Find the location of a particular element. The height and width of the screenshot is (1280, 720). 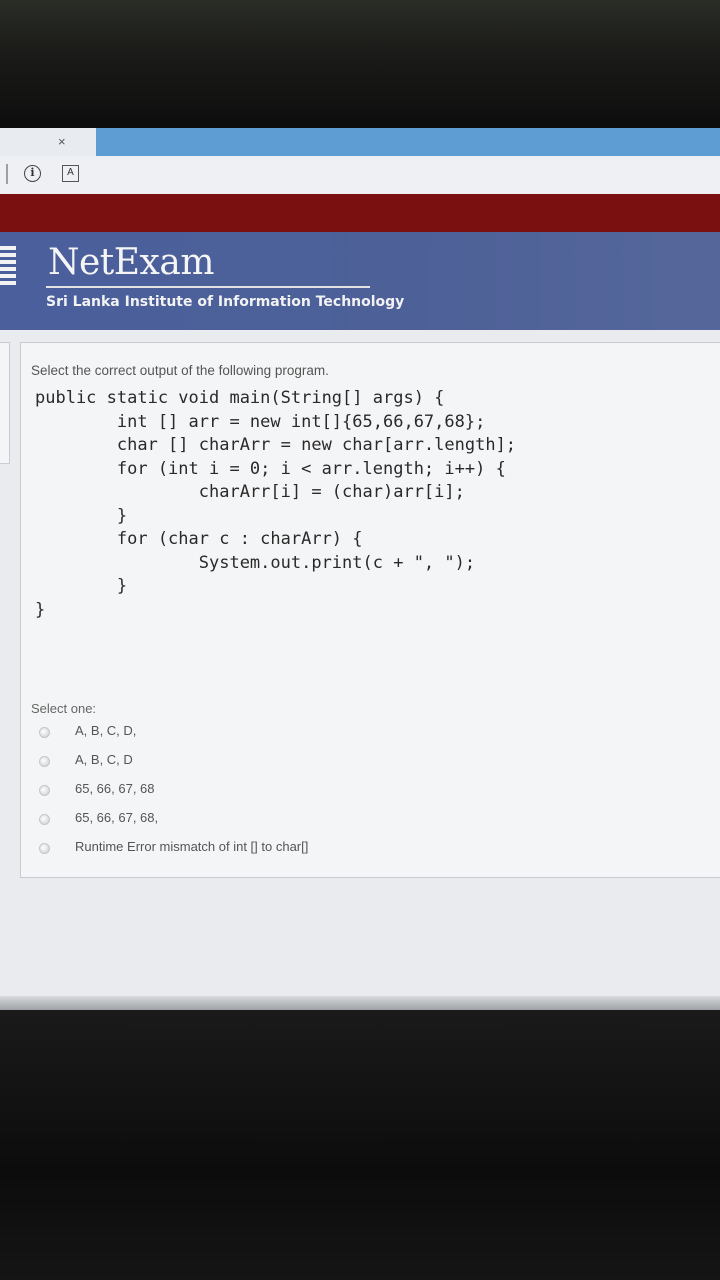

tab-bar: × is located at coordinates (360, 142).